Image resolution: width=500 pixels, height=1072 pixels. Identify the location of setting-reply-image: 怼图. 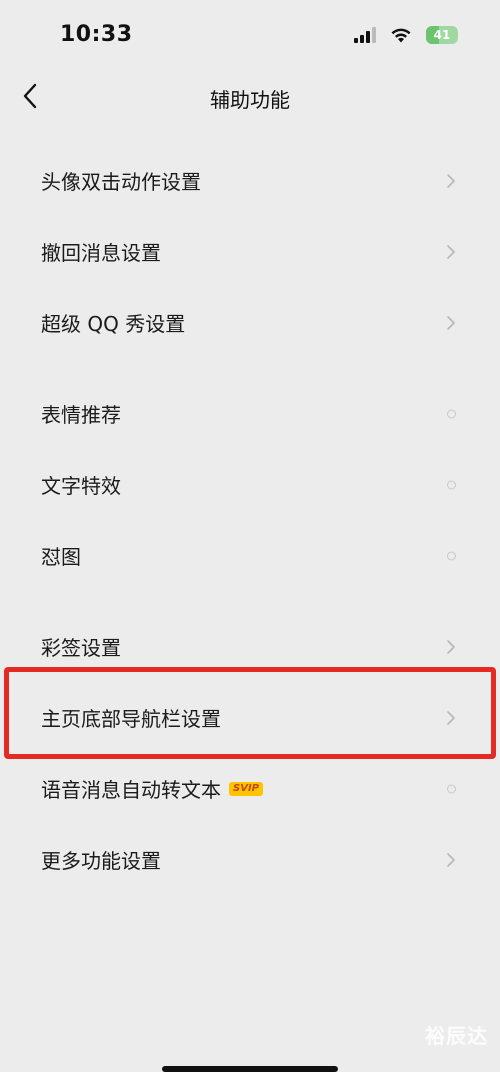
(250, 555).